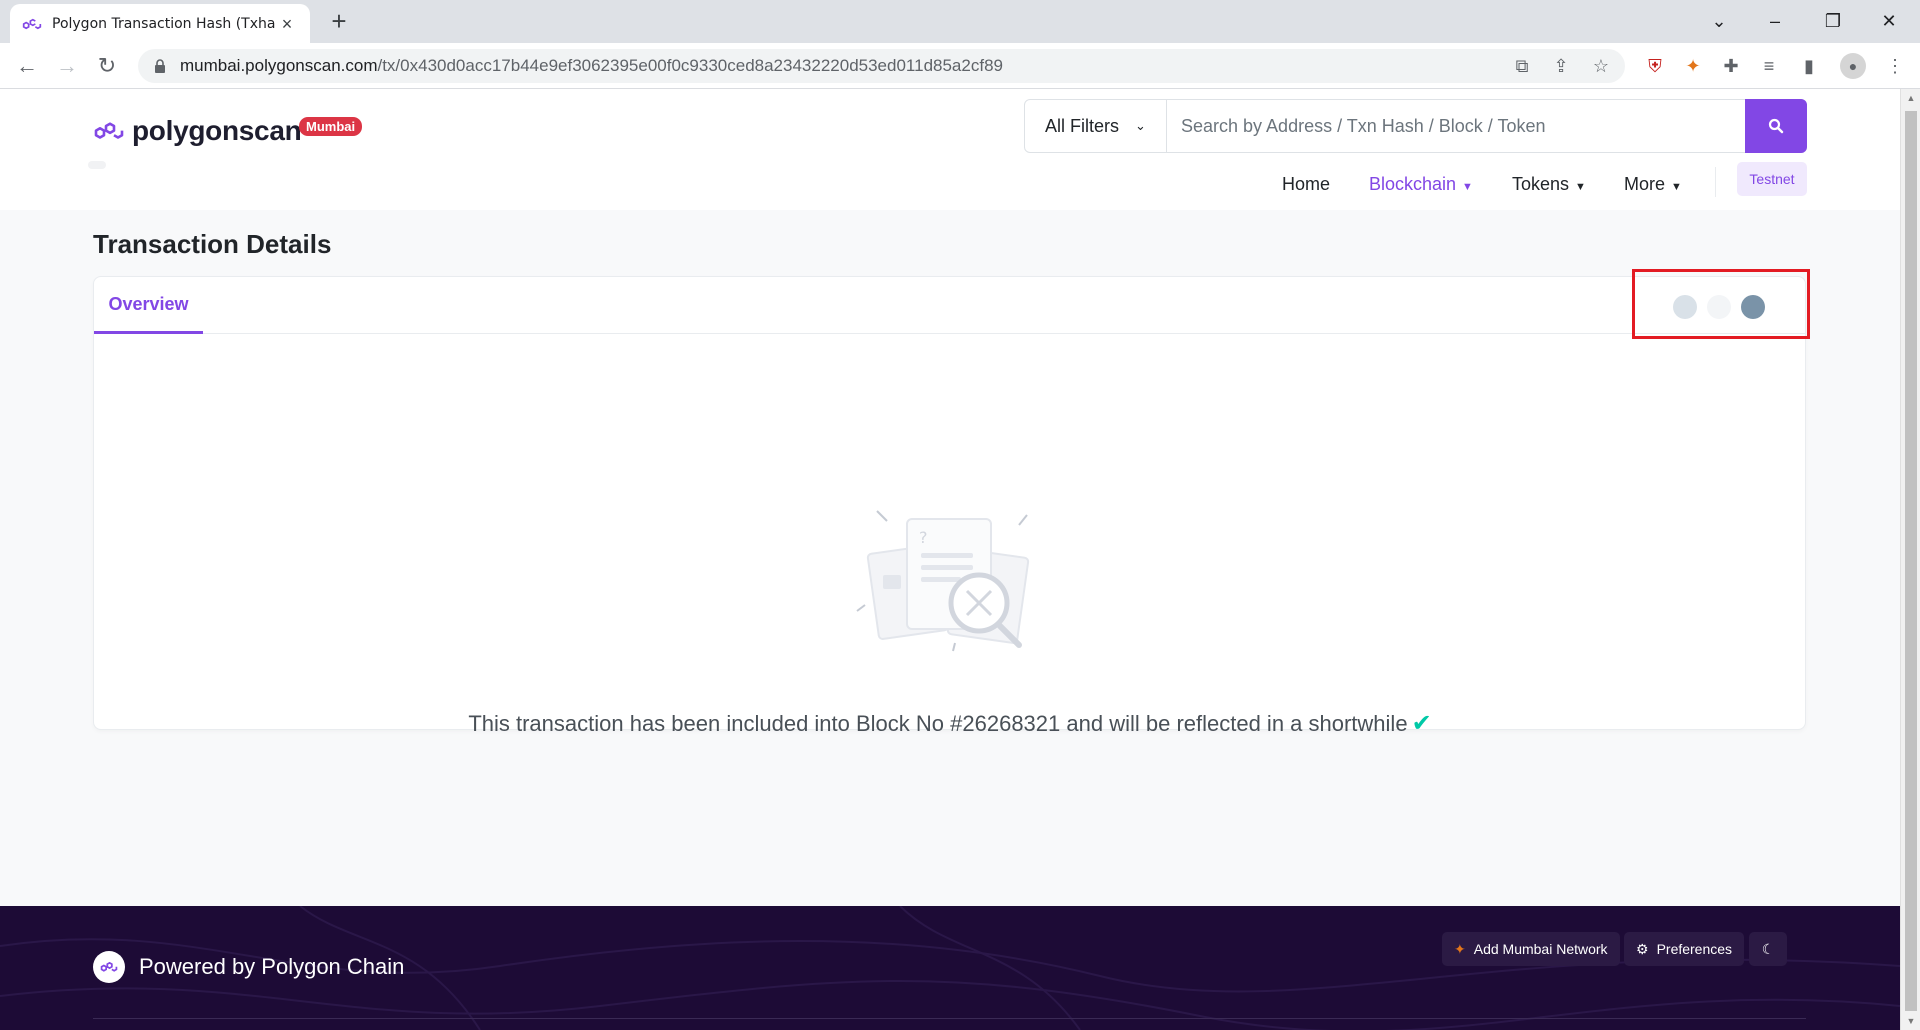  What do you see at coordinates (1421, 723) in the screenshot?
I see `check-icon: ✔` at bounding box center [1421, 723].